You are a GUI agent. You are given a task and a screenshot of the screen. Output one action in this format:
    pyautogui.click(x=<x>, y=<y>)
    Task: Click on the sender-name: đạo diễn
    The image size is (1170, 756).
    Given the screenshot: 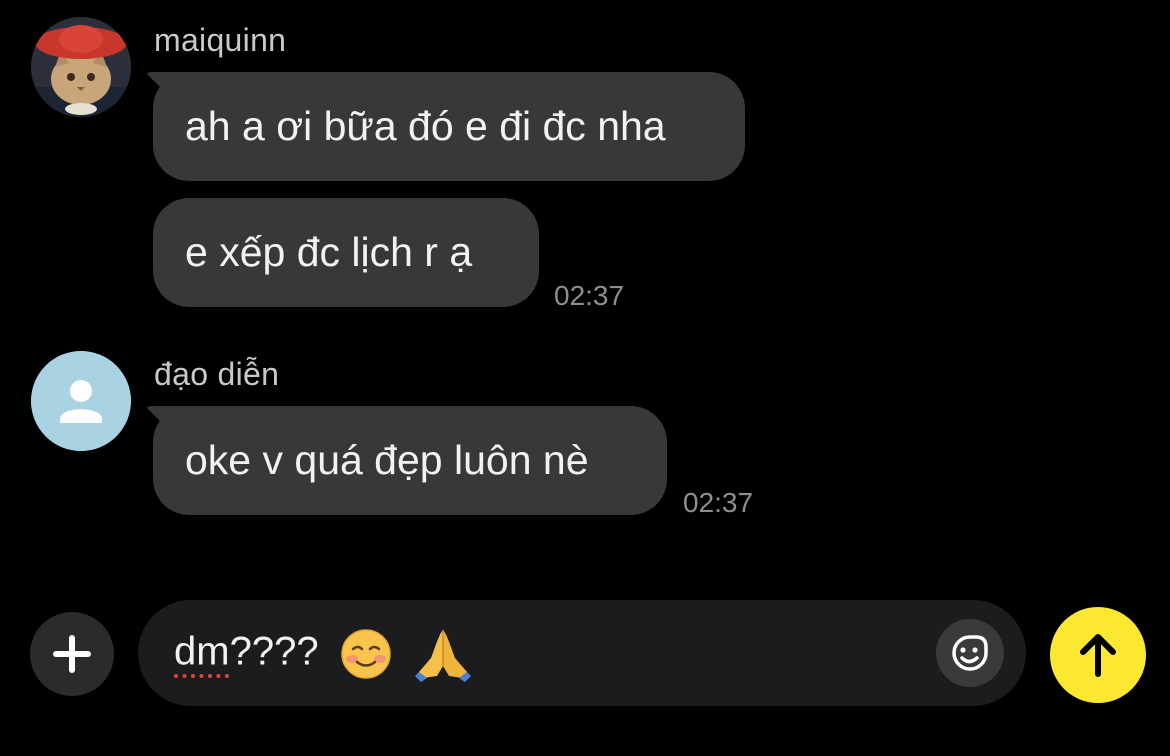 What is the action you would take?
    pyautogui.click(x=217, y=374)
    